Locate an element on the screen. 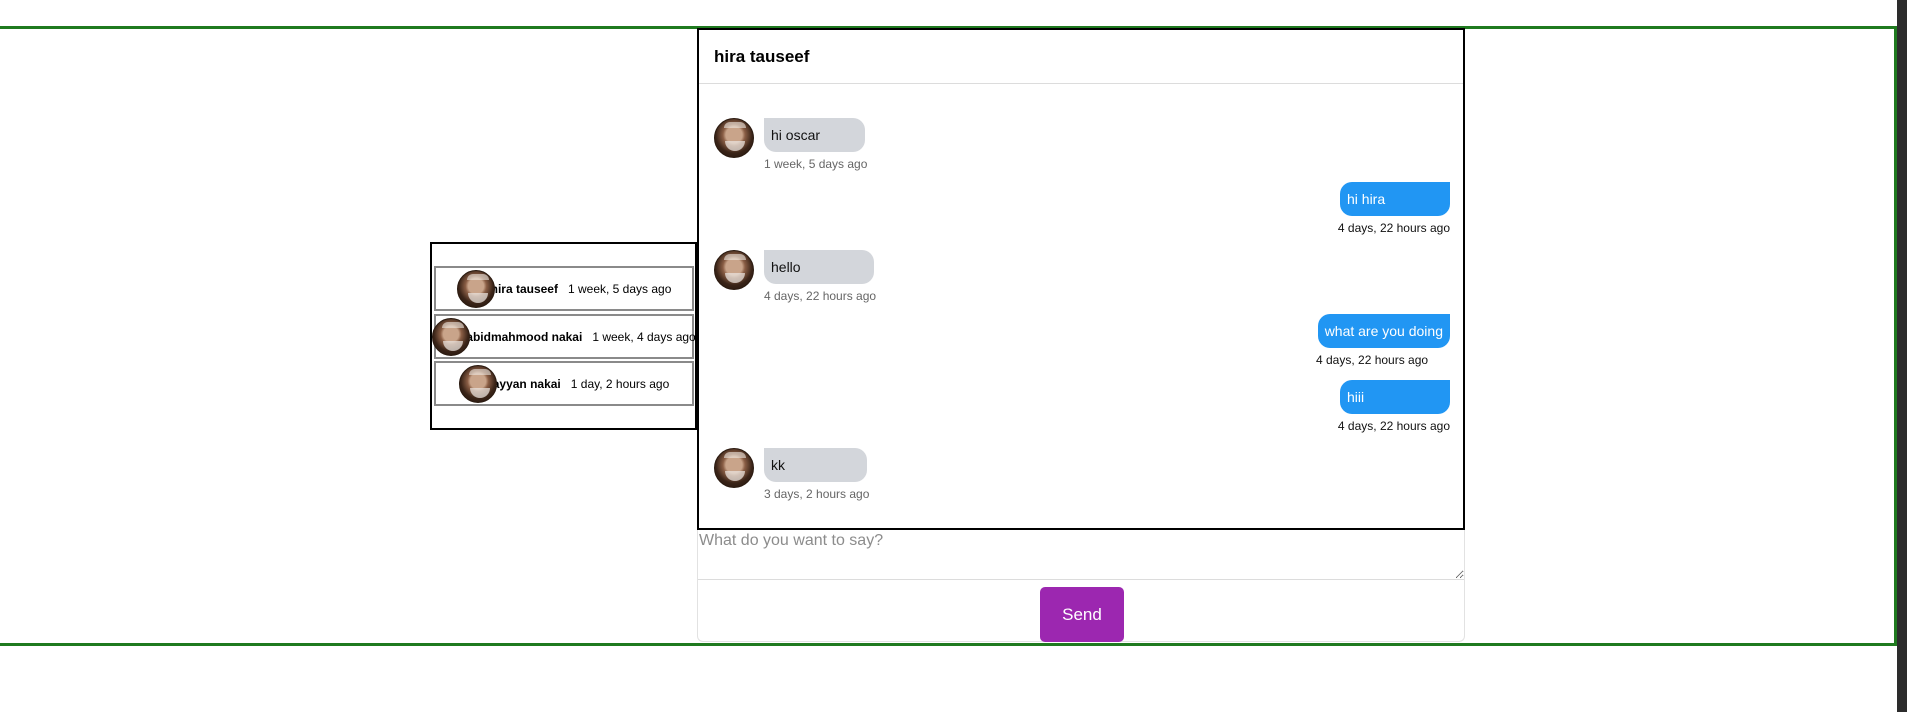 This screenshot has width=1907, height=712. contact-name: ayyan nakai is located at coordinates (526, 383).